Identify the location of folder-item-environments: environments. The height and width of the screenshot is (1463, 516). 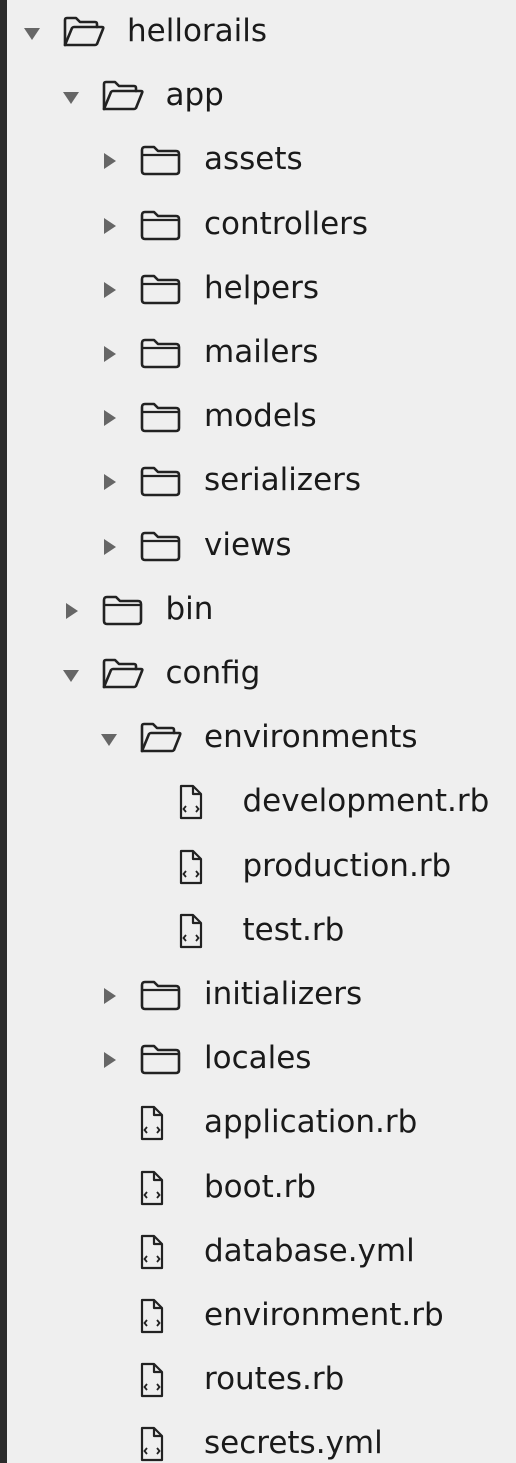
(261, 738).